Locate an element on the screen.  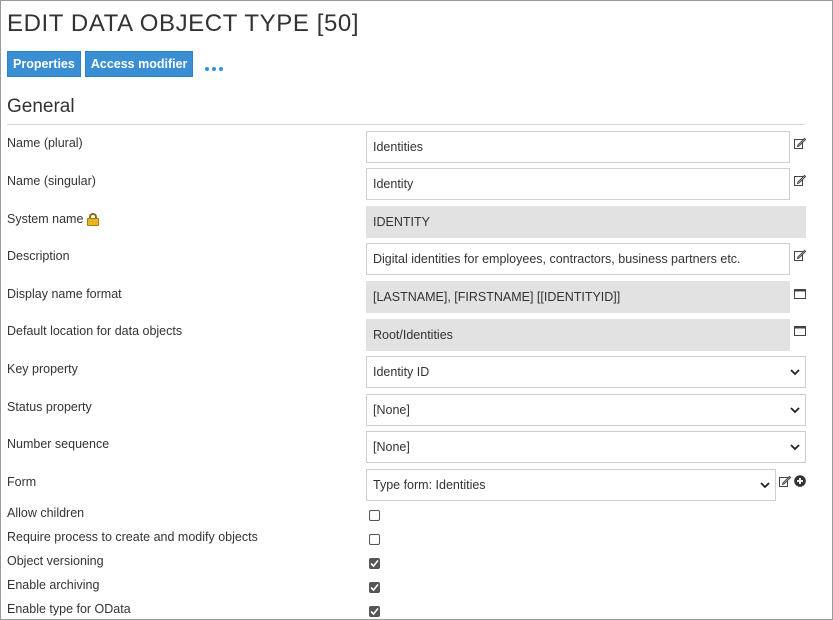
system-name-field: IDENTITY is located at coordinates (586, 222).